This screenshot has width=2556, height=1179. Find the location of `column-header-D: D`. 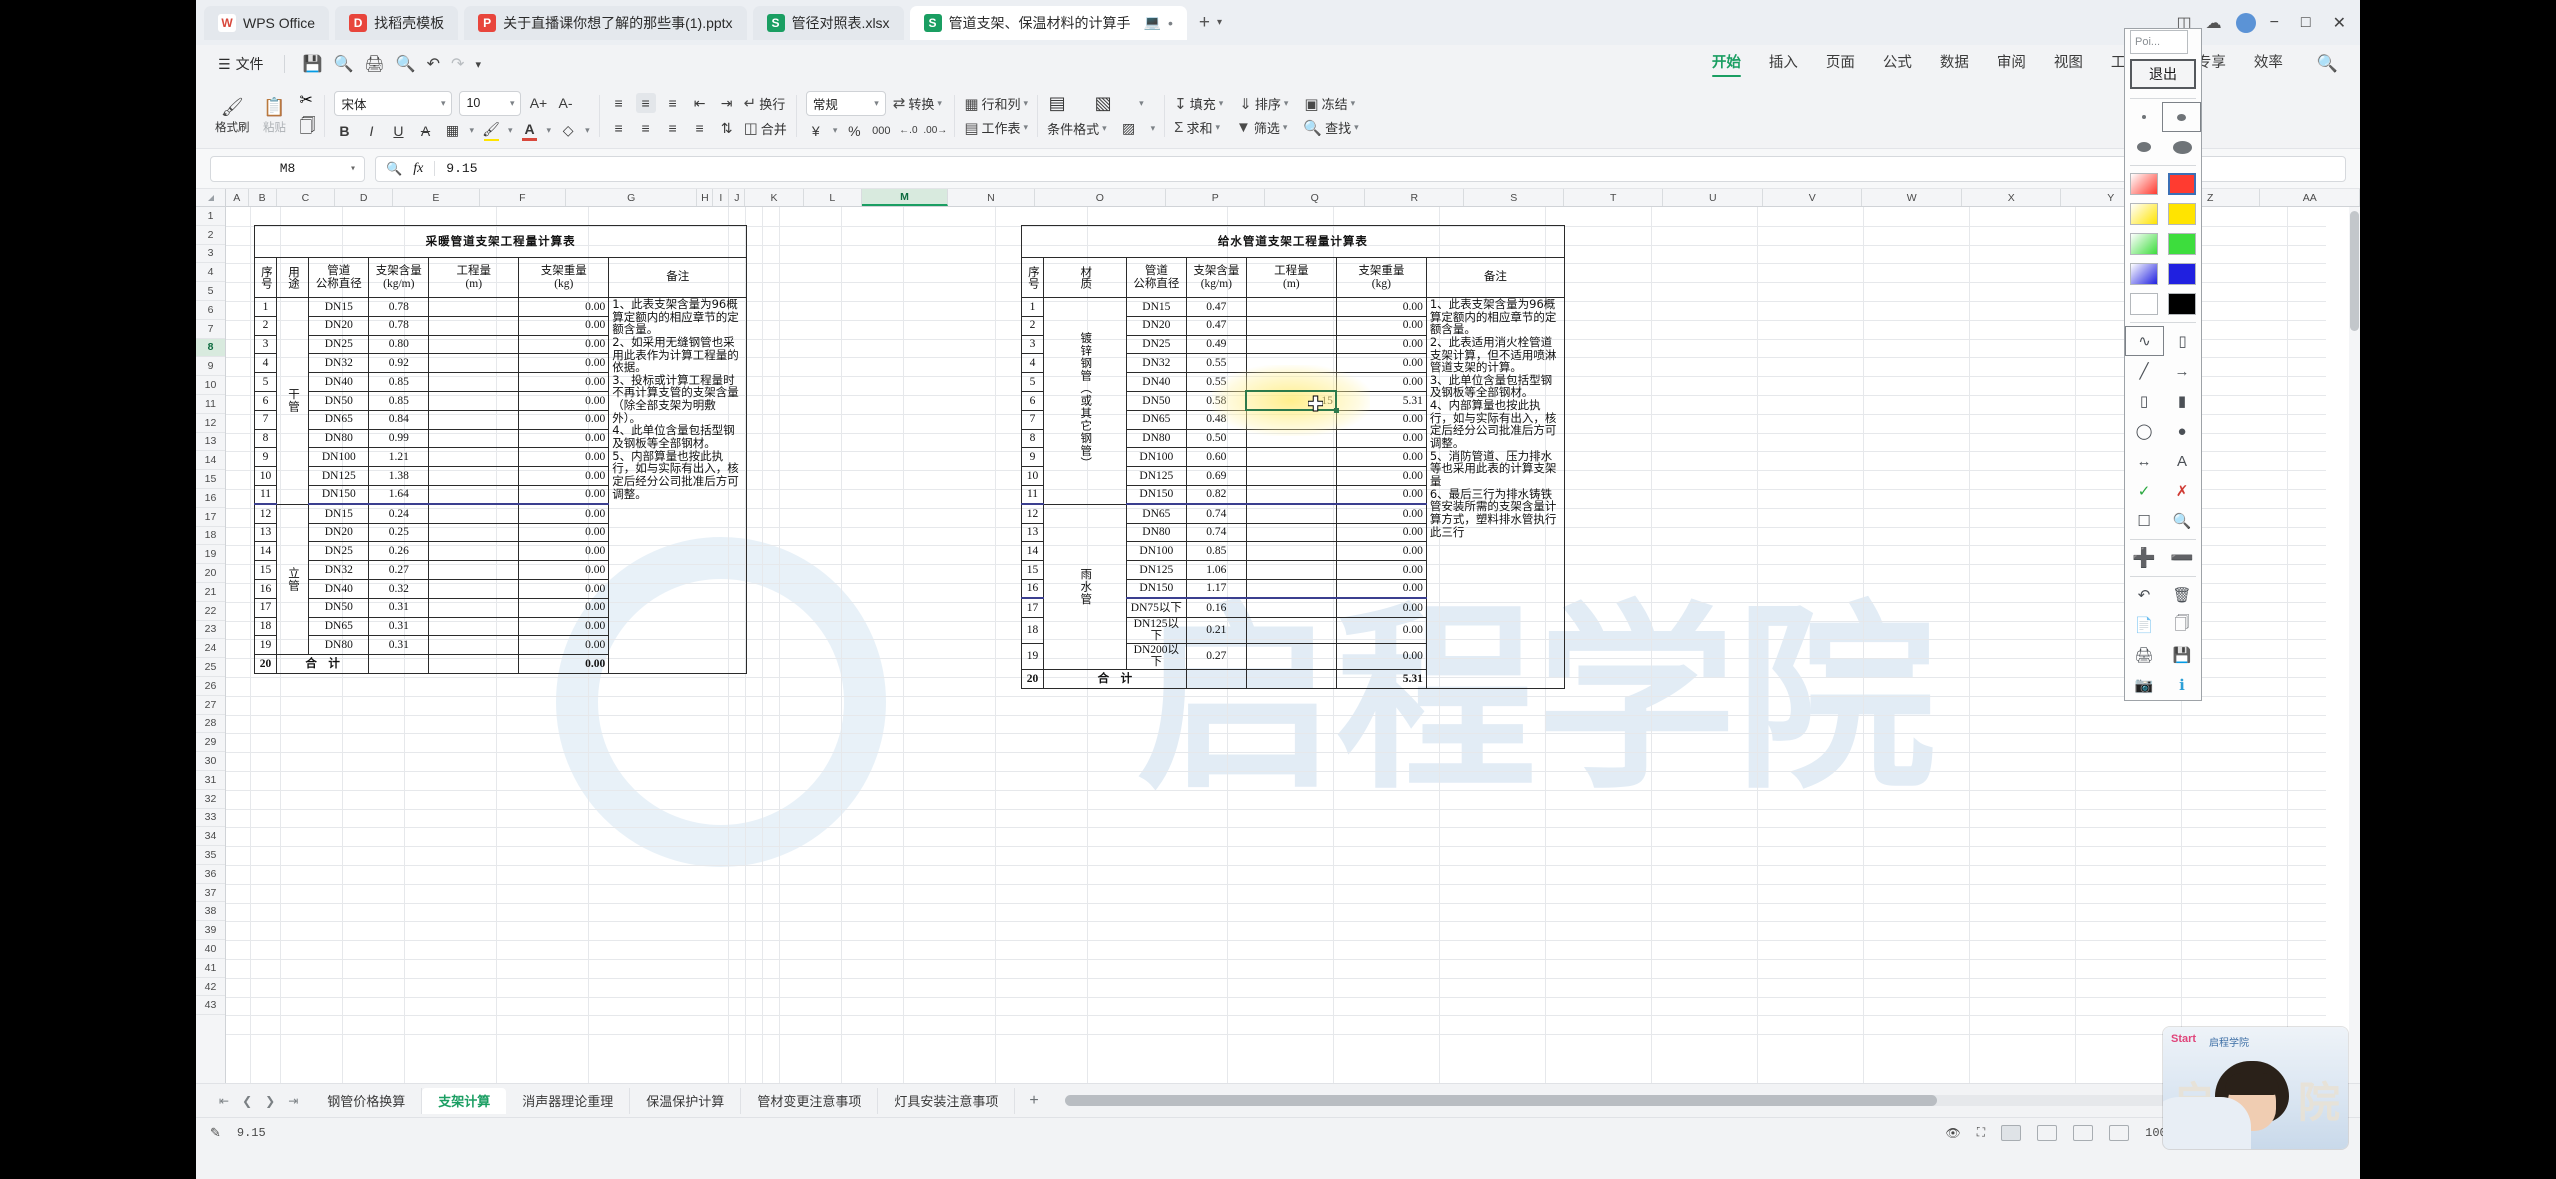

column-header-D: D is located at coordinates (364, 197).